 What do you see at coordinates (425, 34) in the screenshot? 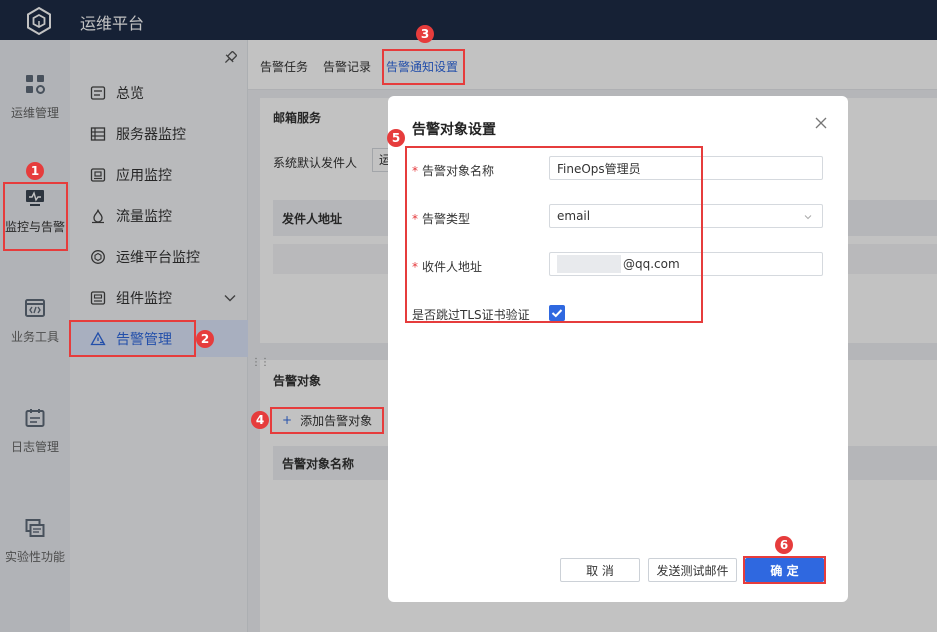
I see `annotation-badge: 3` at bounding box center [425, 34].